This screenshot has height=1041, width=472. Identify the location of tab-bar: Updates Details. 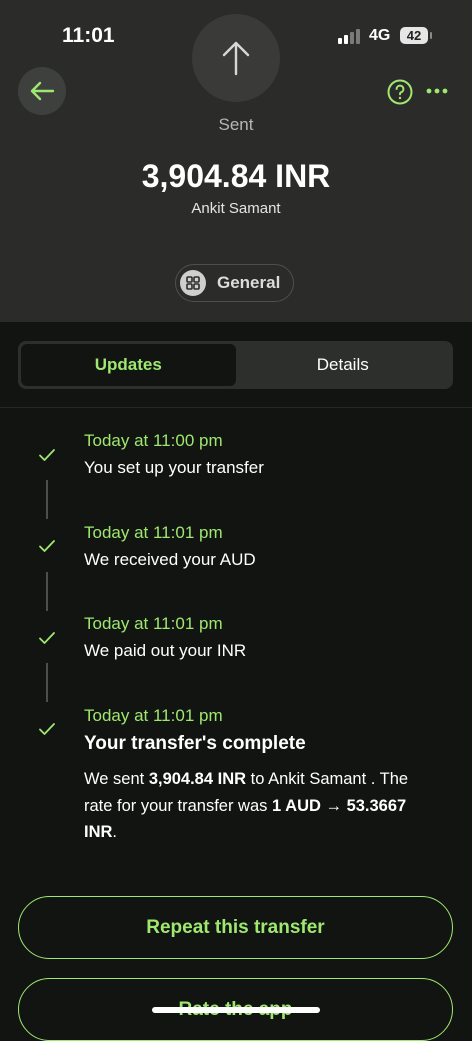
(235, 365).